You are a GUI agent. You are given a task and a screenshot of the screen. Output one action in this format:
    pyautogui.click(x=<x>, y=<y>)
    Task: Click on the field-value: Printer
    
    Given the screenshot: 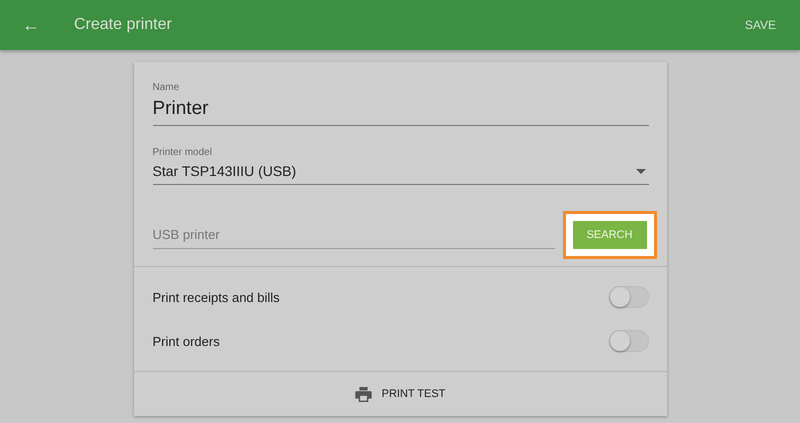 What is the action you would take?
    pyautogui.click(x=181, y=109)
    